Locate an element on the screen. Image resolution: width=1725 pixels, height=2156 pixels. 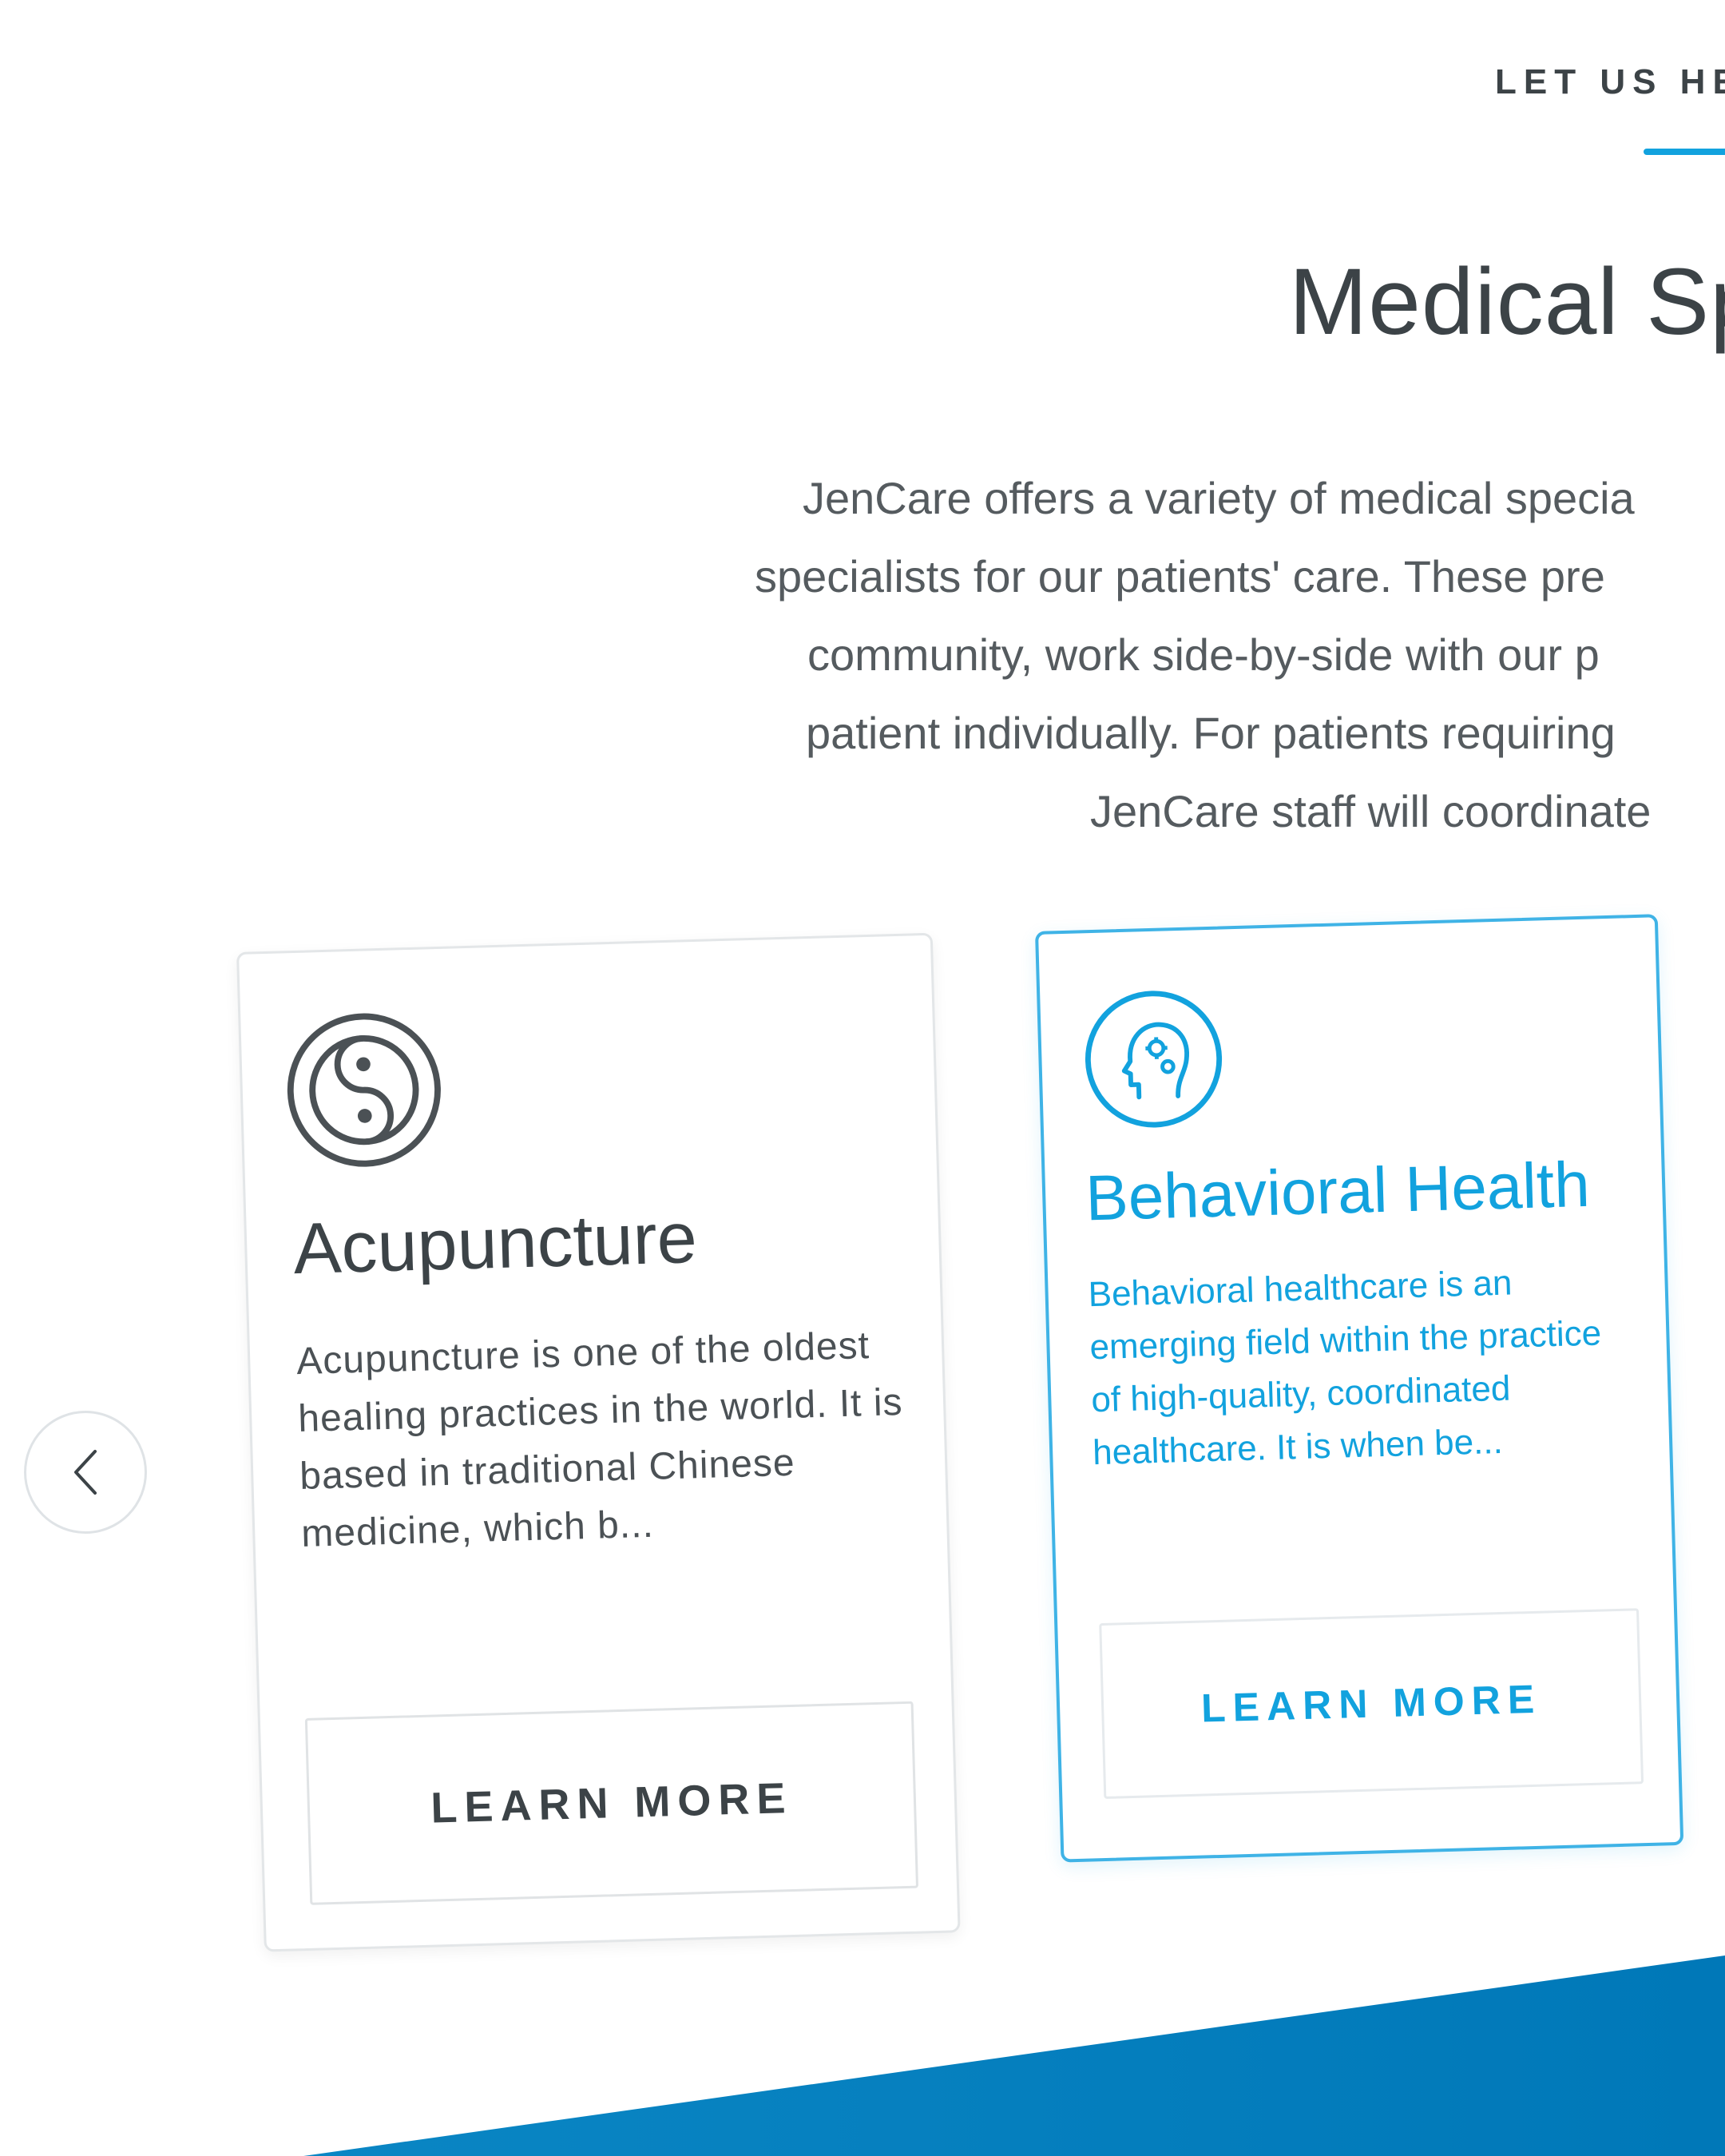
card-title: Behavioral Health is located at coordinates (1338, 1191).